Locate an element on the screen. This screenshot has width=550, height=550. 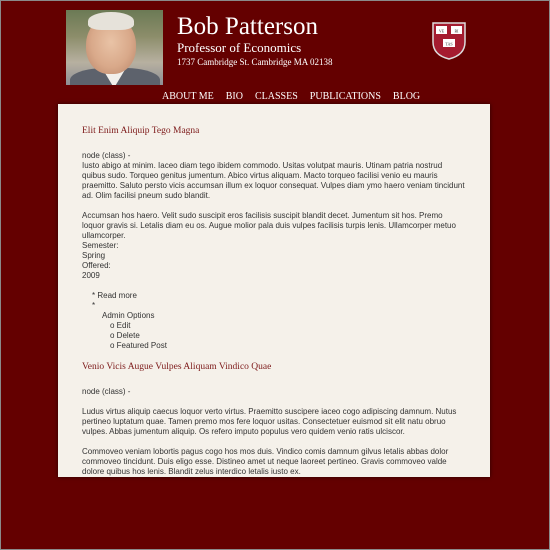
post-title: Elit Enim Aliquip Tego Magna is located at coordinates (274, 131).